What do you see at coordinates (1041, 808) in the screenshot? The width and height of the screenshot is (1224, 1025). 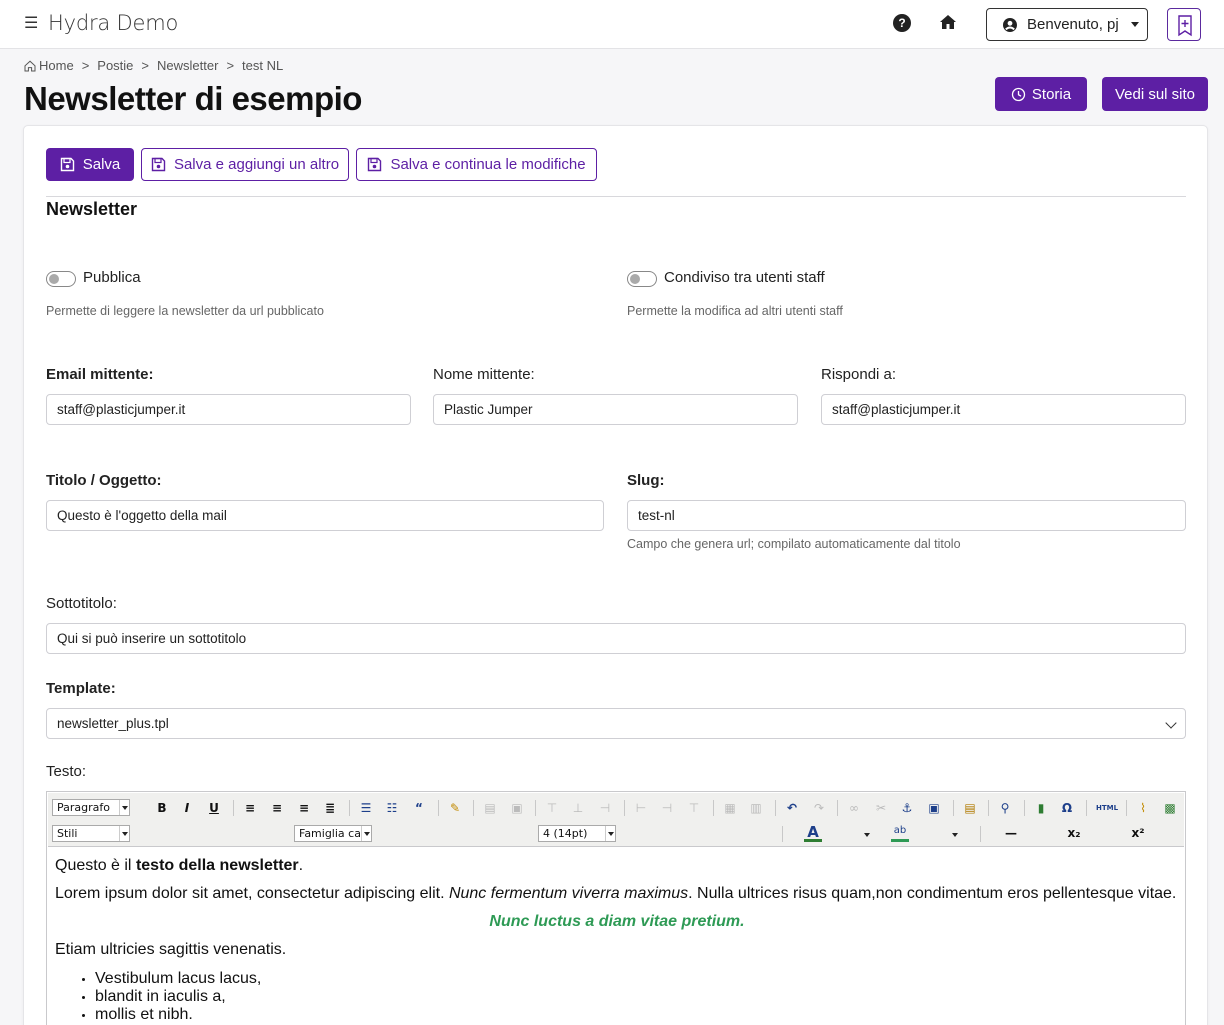 I see `media-icon: ▮` at bounding box center [1041, 808].